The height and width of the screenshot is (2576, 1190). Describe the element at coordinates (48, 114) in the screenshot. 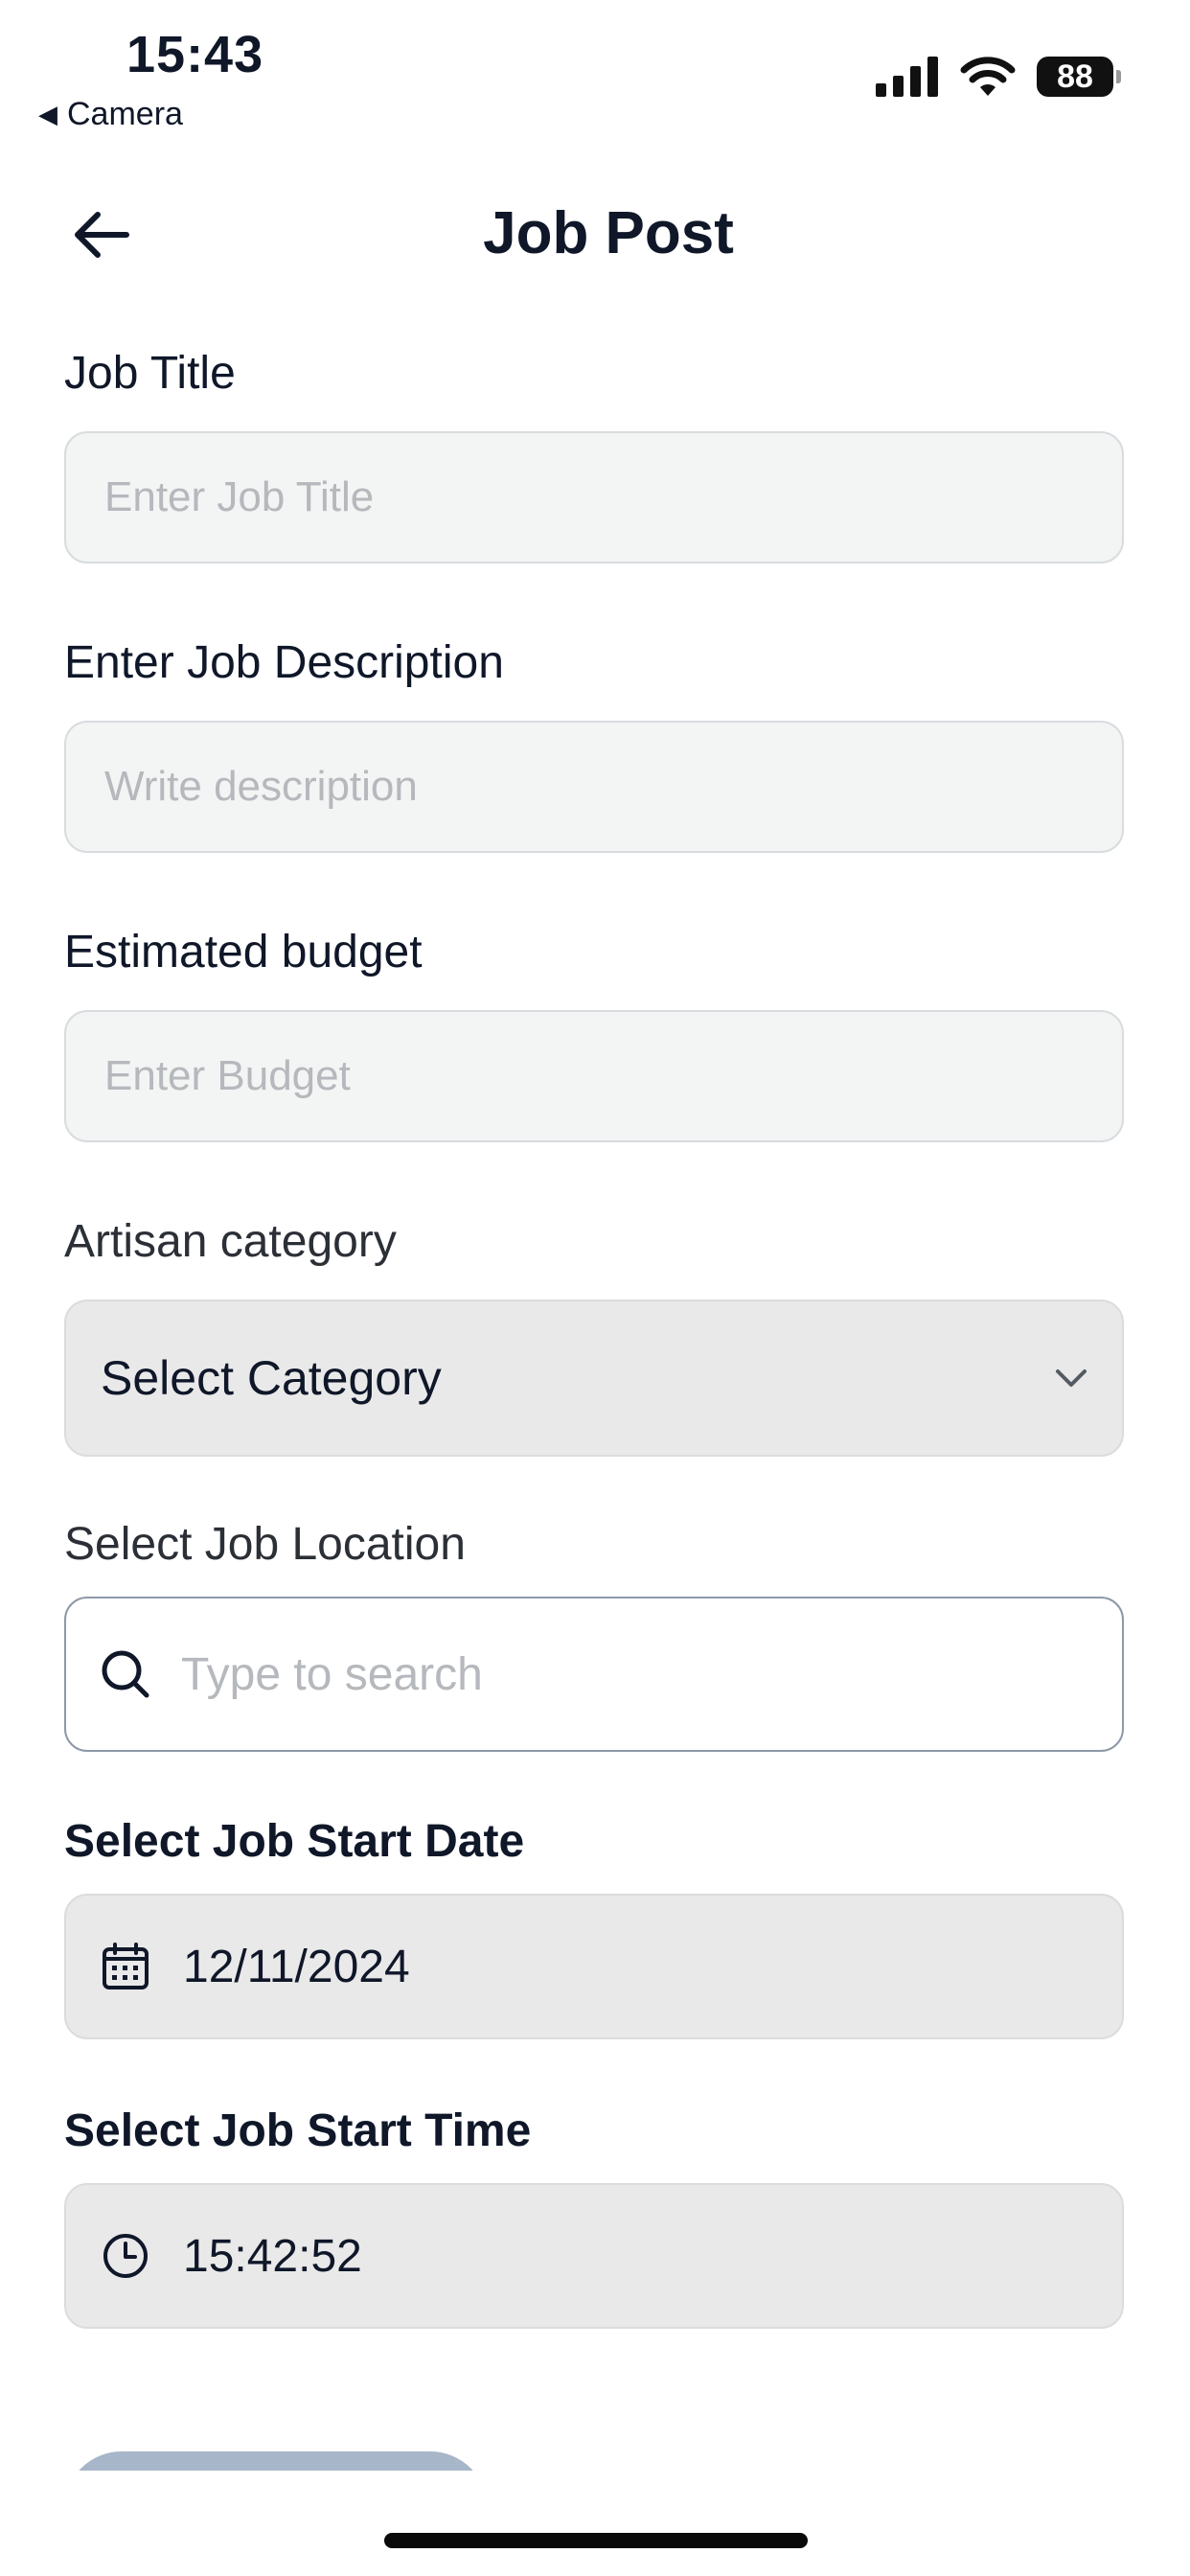

I see `back-triangle-icon: ◀` at that location.